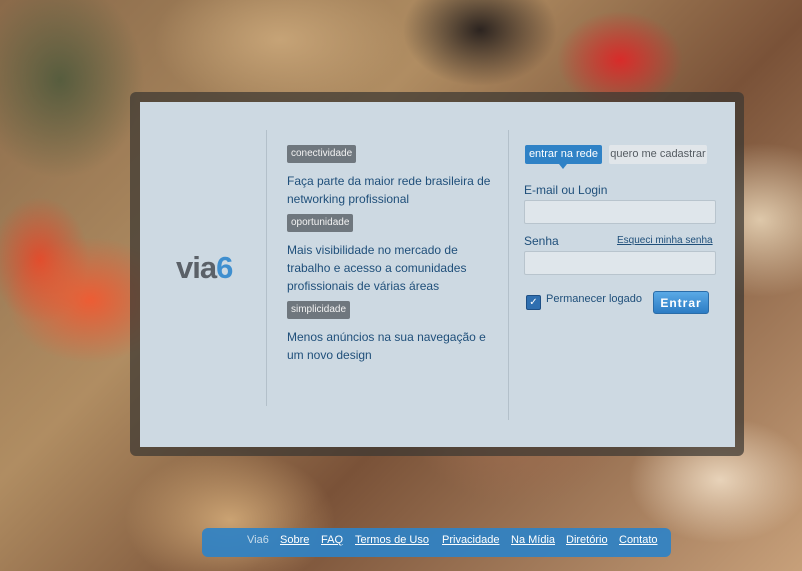 The width and height of the screenshot is (802, 571). What do you see at coordinates (319, 310) in the screenshot?
I see `feature-tag-simplicidade: simplicidade` at bounding box center [319, 310].